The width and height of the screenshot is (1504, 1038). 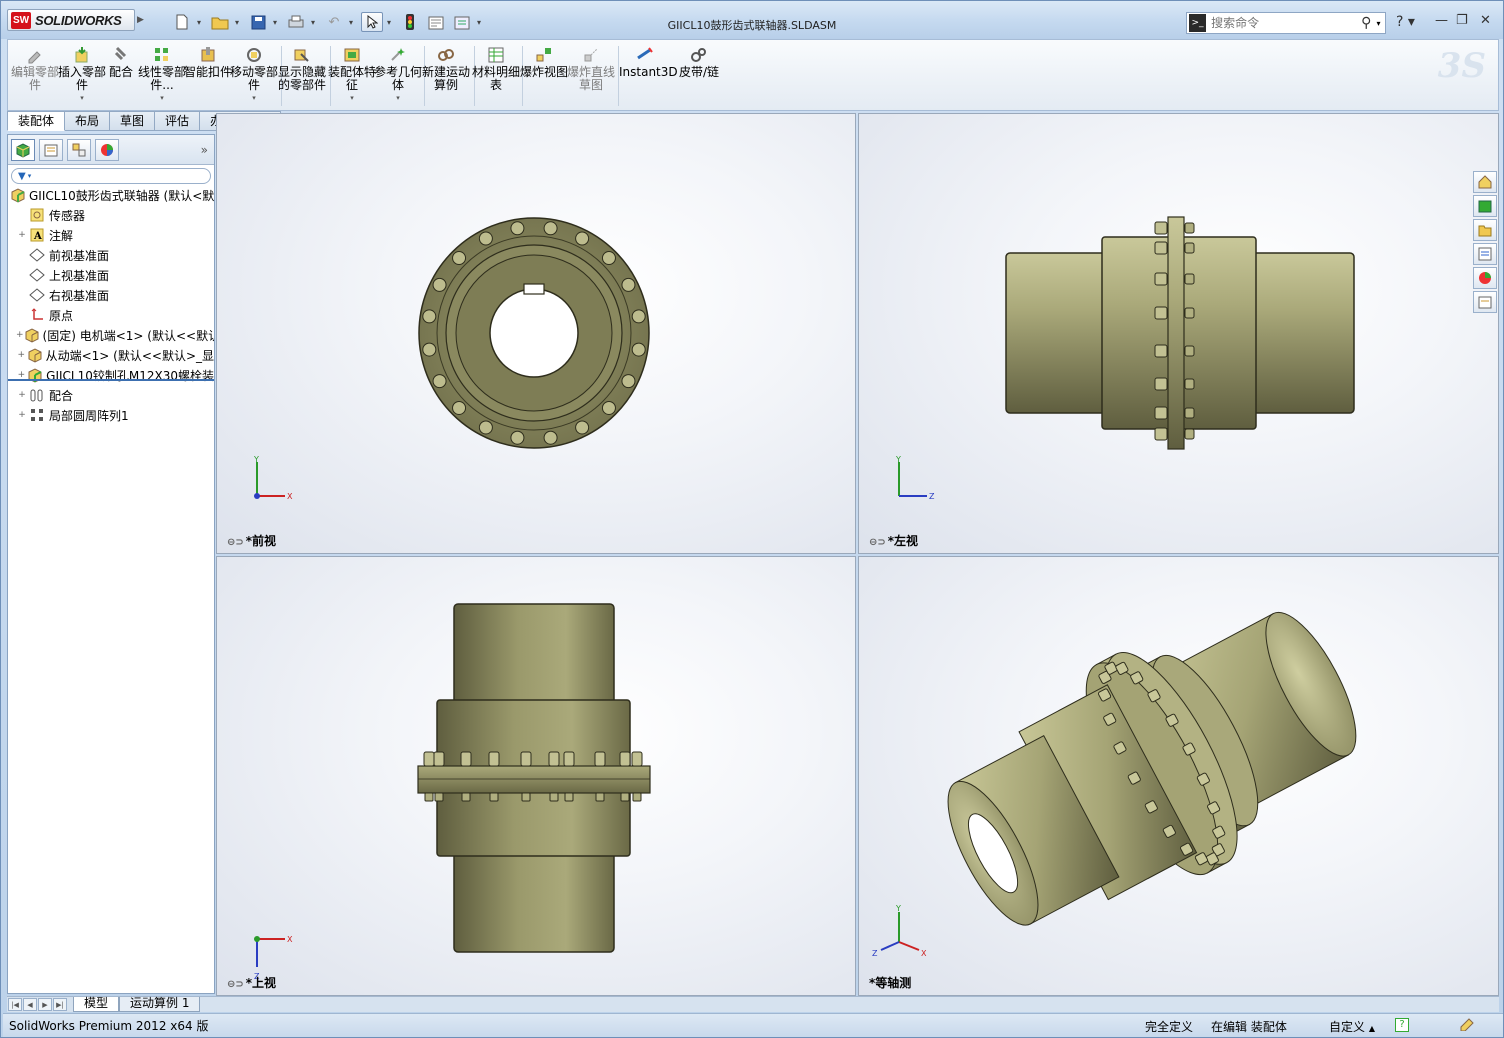 I want to click on bill-of-materials-button: 材料明细表, so click(x=496, y=69).